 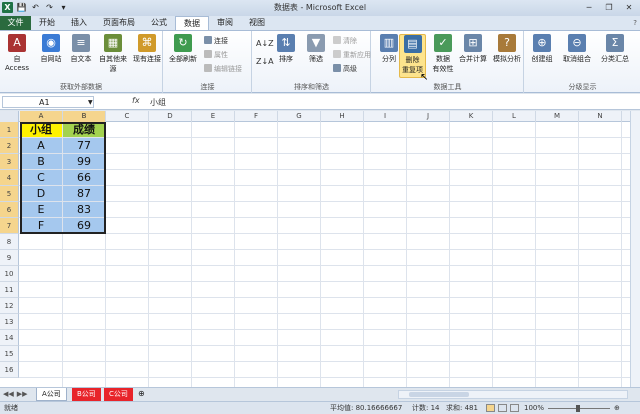 What do you see at coordinates (9, 290) in the screenshot?
I see `row-header: 11` at bounding box center [9, 290].